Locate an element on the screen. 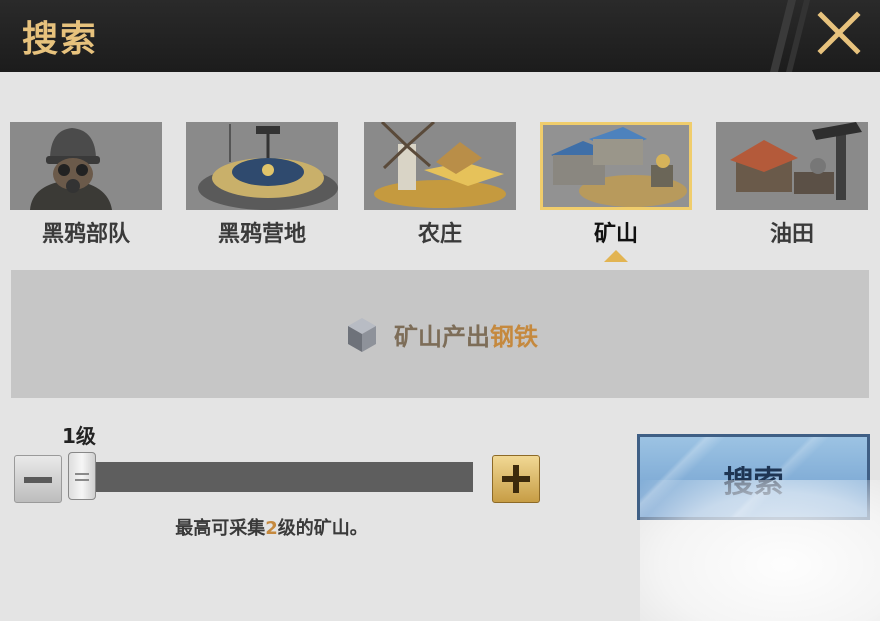  active-tab-indicator is located at coordinates (616, 256).